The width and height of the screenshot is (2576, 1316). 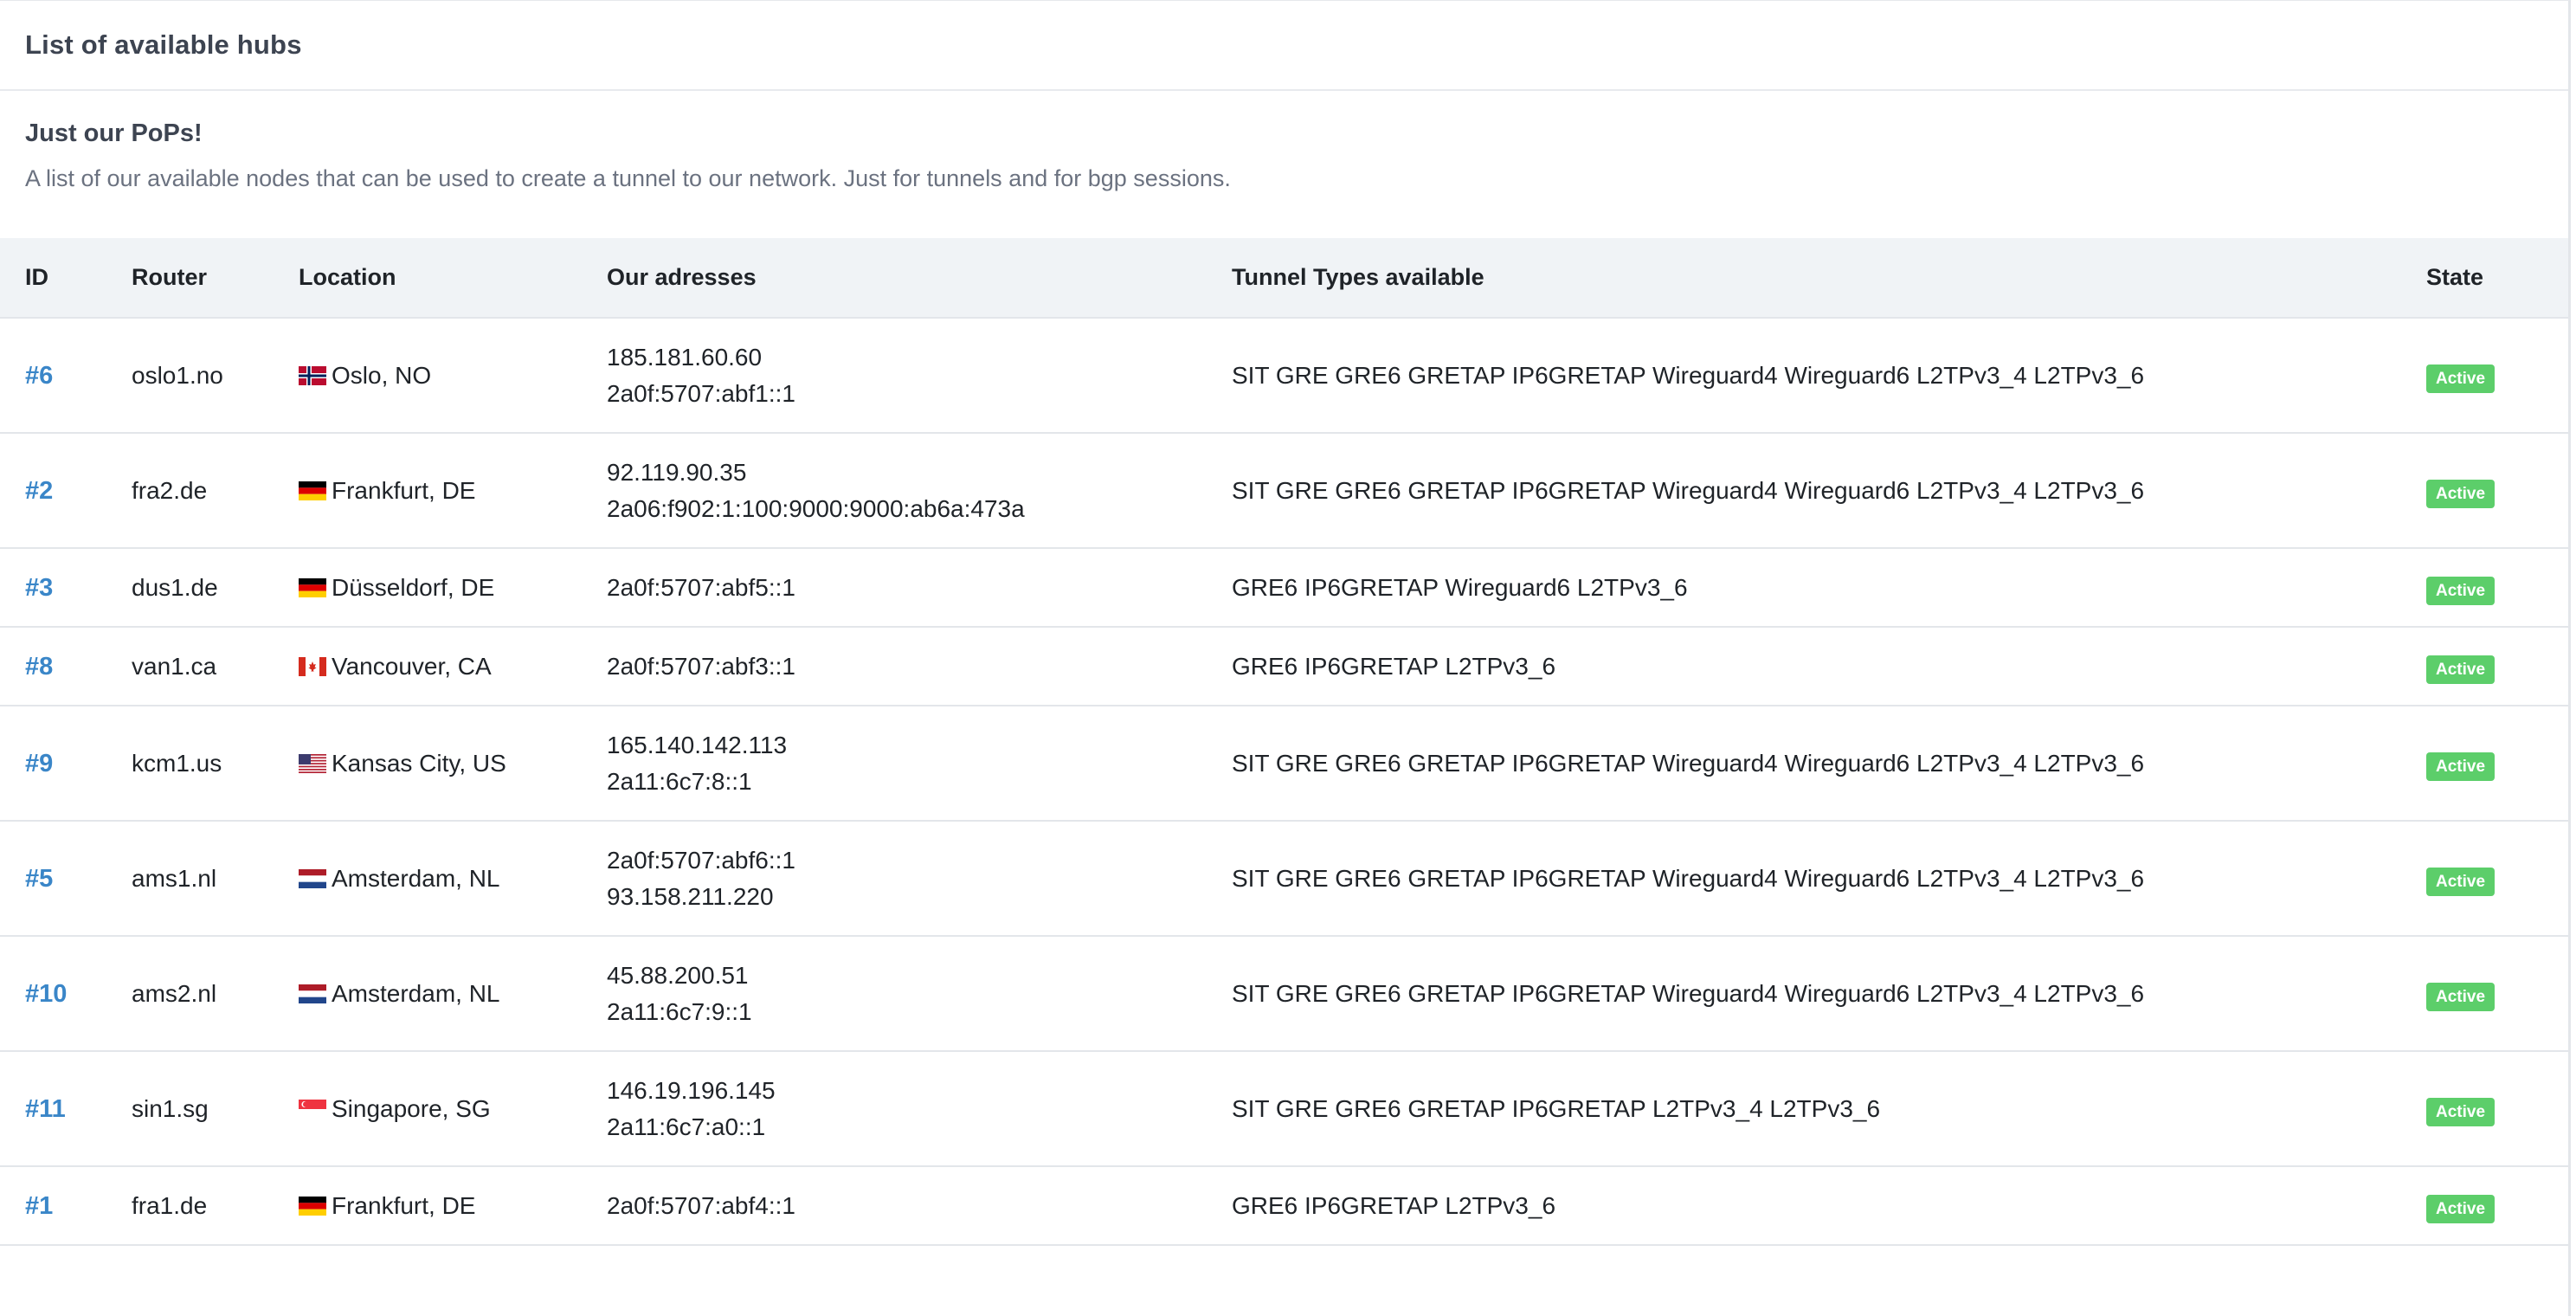 I want to click on hub-id-link: #1, so click(x=39, y=1206).